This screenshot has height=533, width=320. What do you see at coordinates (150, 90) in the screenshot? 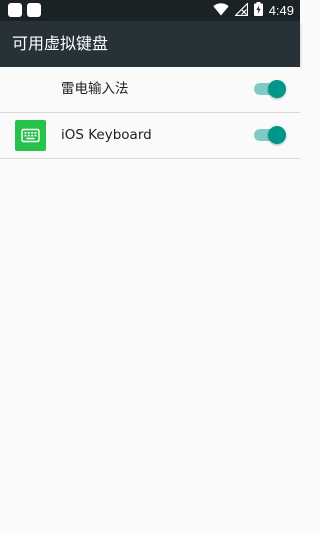
I see `keyboard-row-leidian: 雷电输入法` at bounding box center [150, 90].